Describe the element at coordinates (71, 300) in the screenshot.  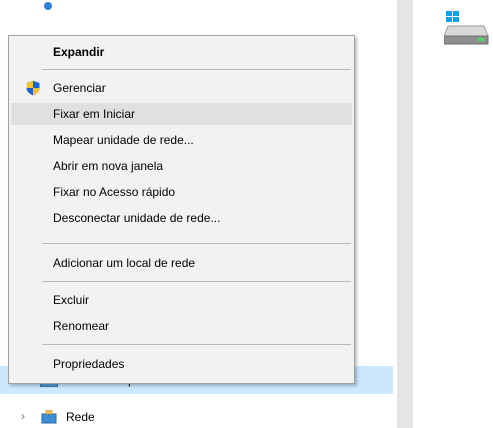
I see `menu-item-label: Excluir` at that location.